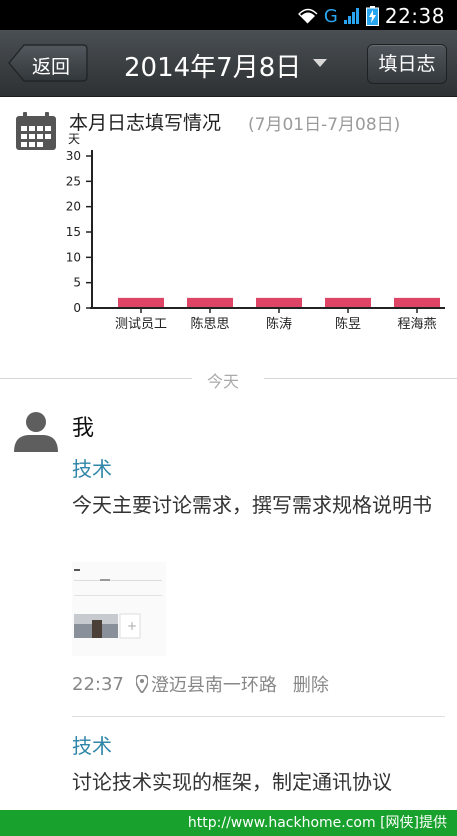  I want to click on entry-image-thumbnail: +, so click(119, 609).